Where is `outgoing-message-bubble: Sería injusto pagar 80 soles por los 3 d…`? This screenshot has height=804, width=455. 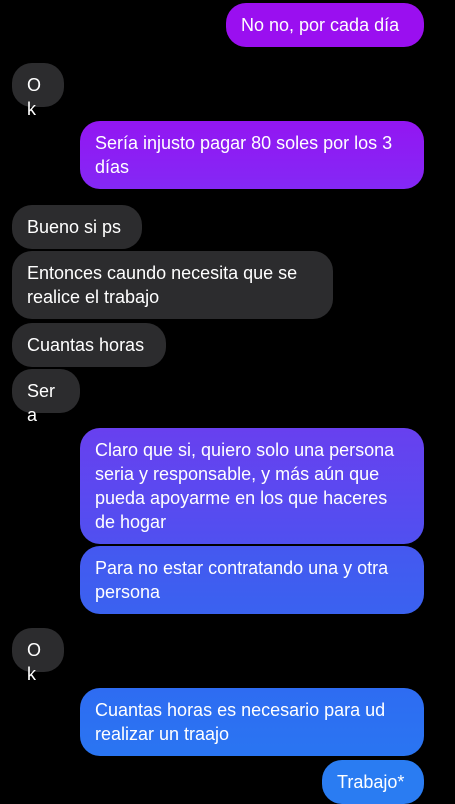 outgoing-message-bubble: Sería injusto pagar 80 soles por los 3 d… is located at coordinates (252, 155).